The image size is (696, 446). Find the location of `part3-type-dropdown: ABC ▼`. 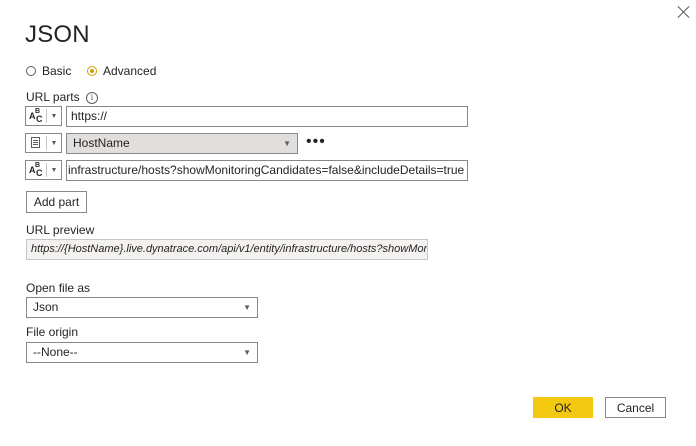

part3-type-dropdown: ABC ▼ is located at coordinates (43, 170).